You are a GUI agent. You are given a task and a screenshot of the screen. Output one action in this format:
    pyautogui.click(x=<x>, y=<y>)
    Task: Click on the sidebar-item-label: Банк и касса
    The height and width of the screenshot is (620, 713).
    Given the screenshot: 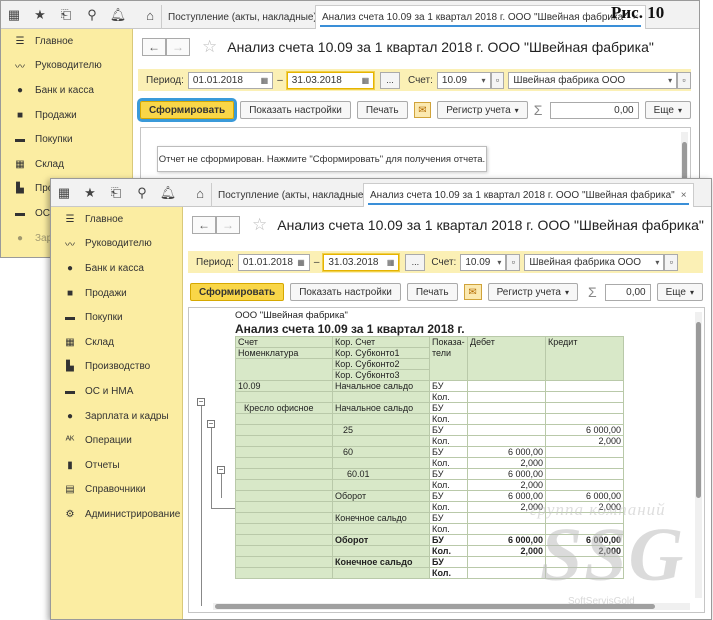 What is the action you would take?
    pyautogui.click(x=114, y=268)
    